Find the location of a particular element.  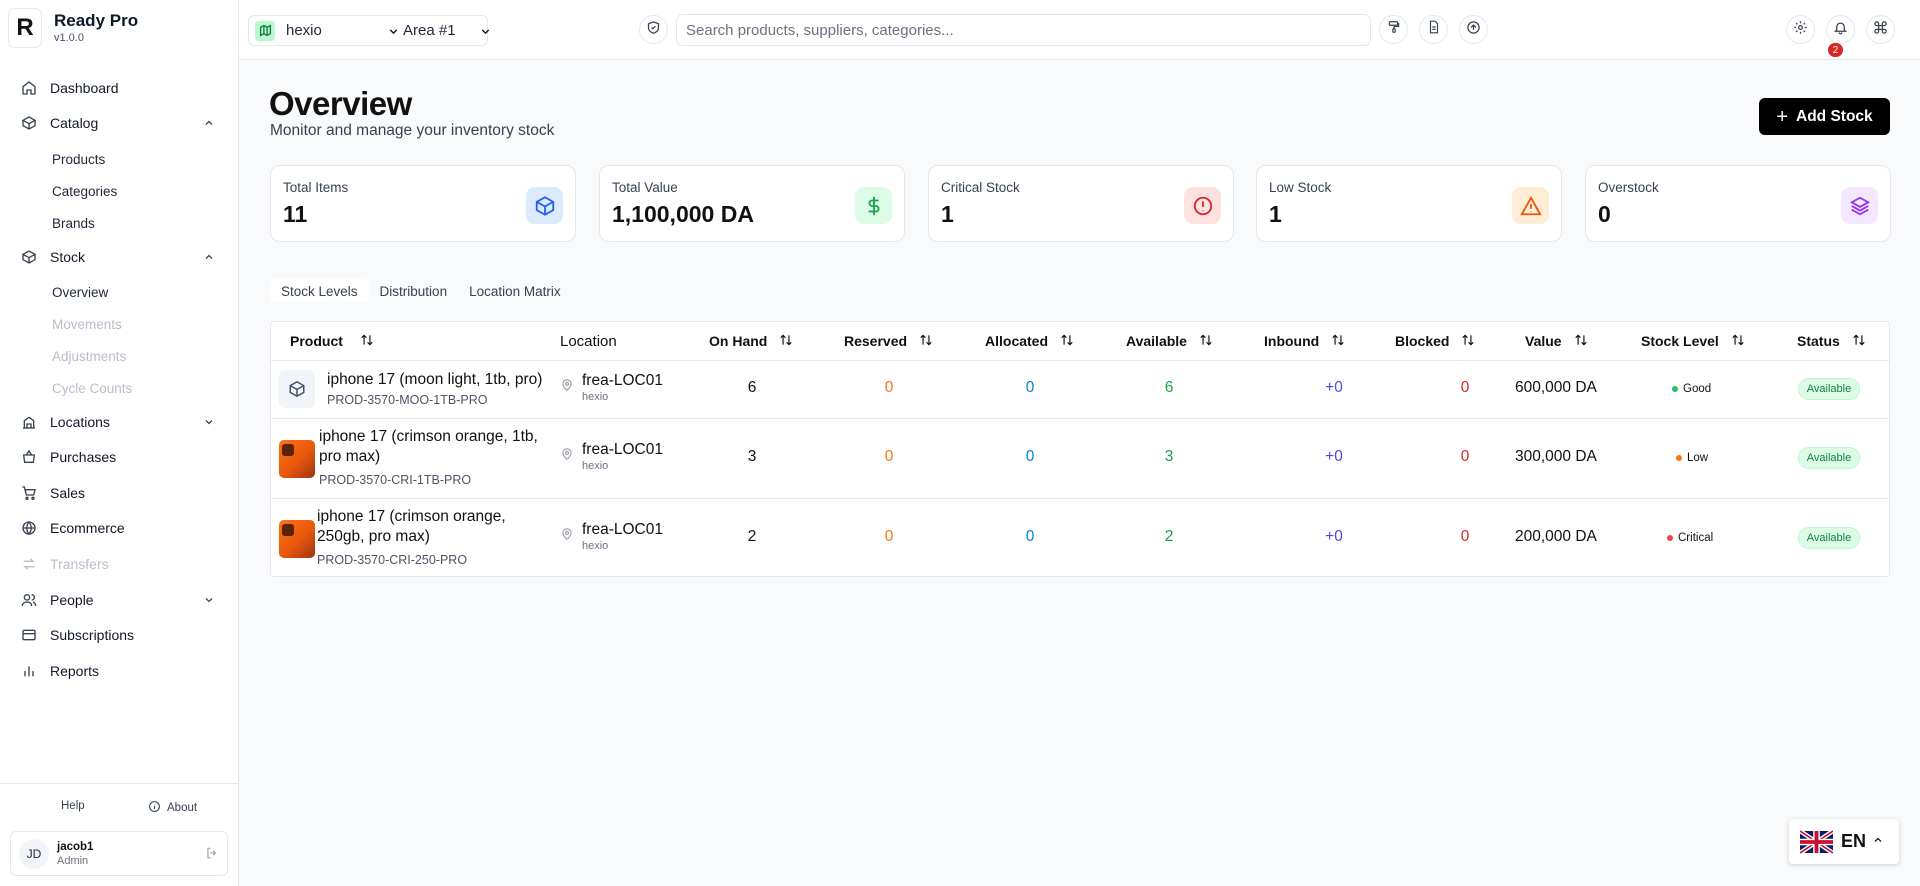

sidebar-item-movements: Movements is located at coordinates (87, 324).